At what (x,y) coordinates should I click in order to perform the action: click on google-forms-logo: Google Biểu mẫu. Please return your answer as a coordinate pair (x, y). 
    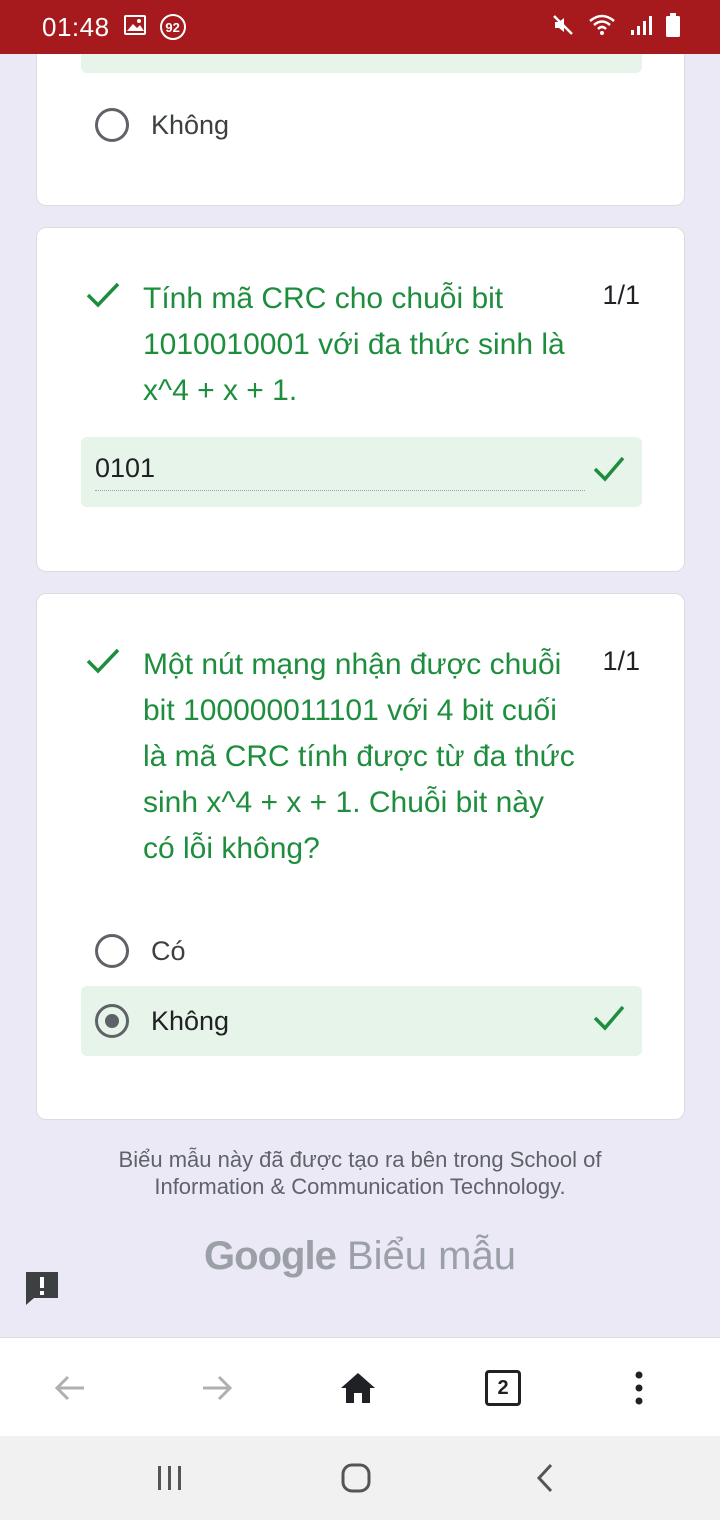
    Looking at the image, I should click on (360, 1256).